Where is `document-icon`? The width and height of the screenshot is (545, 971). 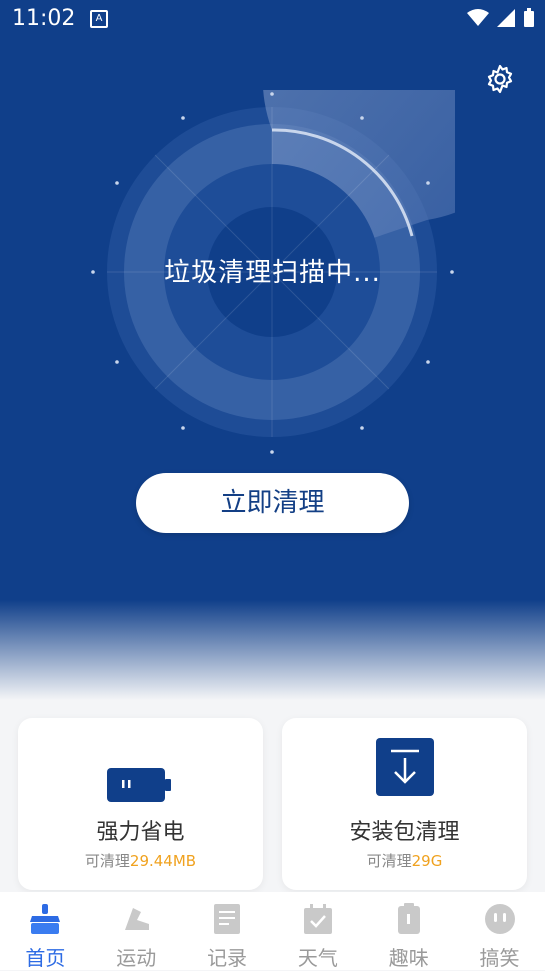 document-icon is located at coordinates (227, 919).